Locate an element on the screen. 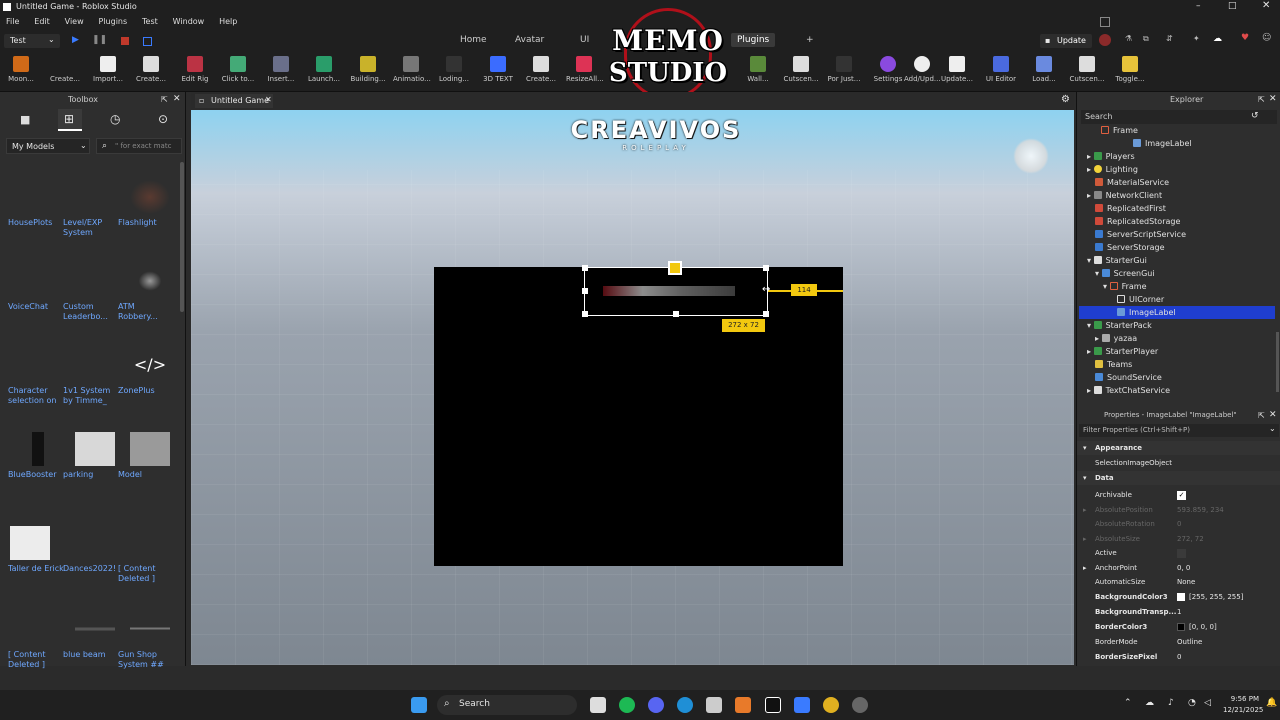  menu-help: Help is located at coordinates (228, 21).